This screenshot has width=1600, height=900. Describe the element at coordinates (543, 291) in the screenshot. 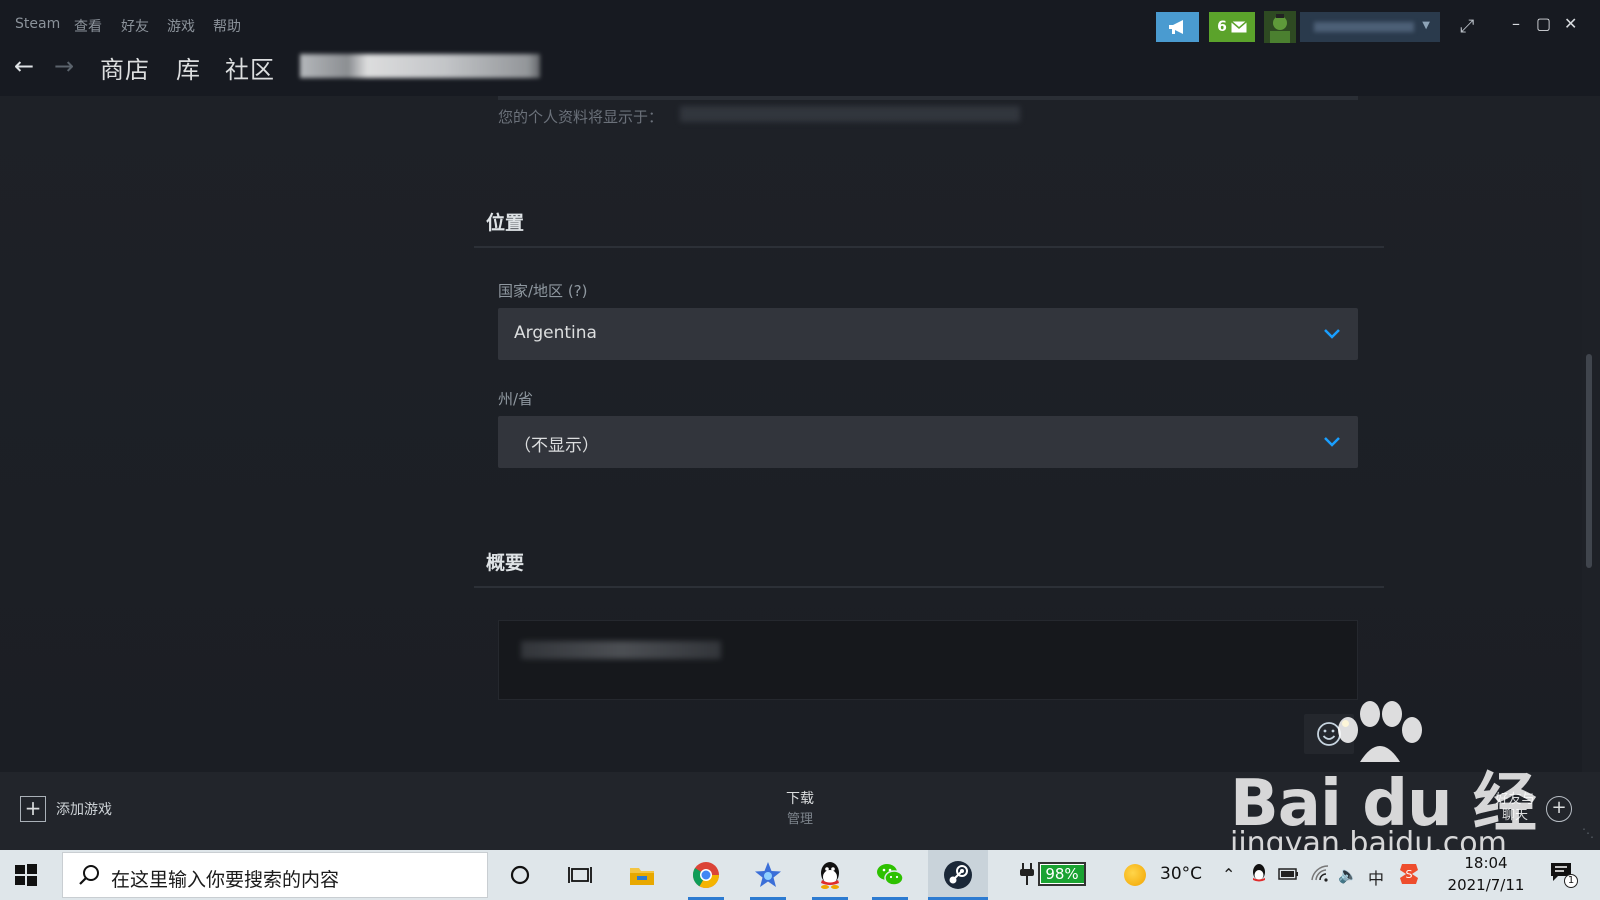

I see `country-label: 国家/地区 (?)` at that location.